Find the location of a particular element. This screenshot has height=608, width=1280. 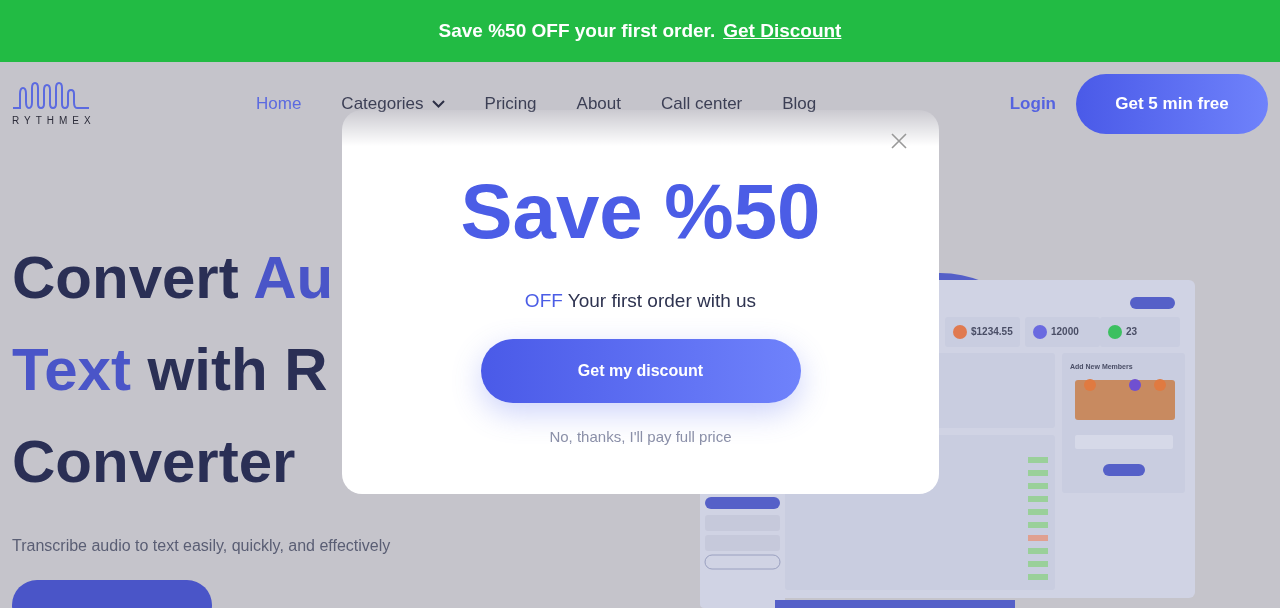

dialog-subtitle: OFF Your first order with us is located at coordinates (640, 301).